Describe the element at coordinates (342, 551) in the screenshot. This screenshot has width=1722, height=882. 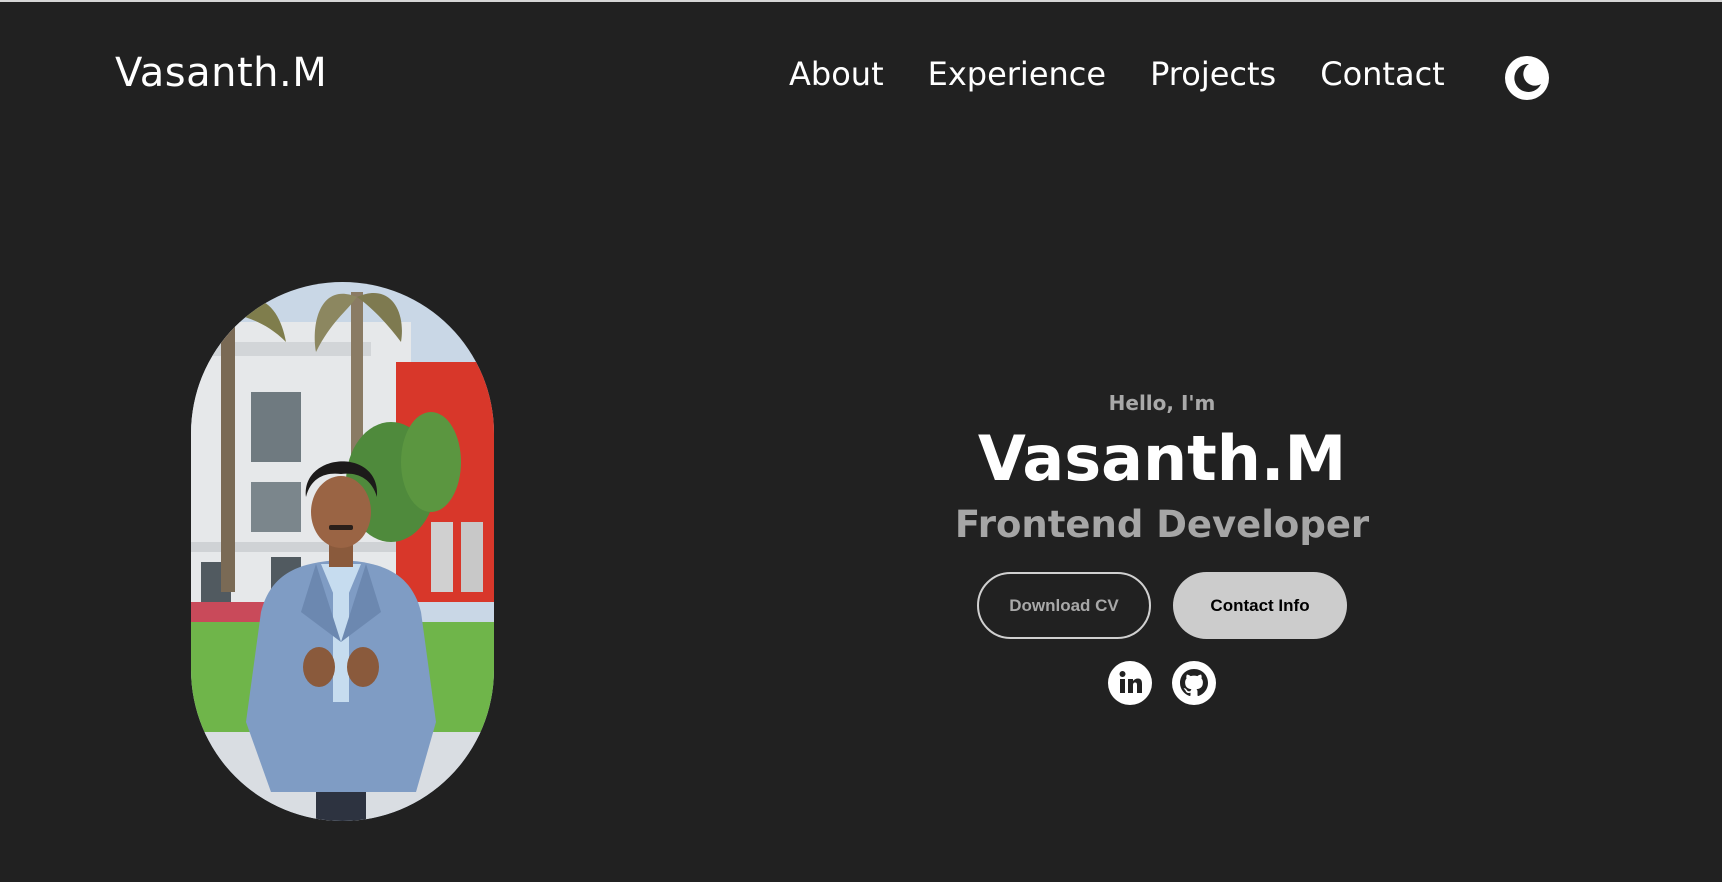
I see `profile-photo` at that location.